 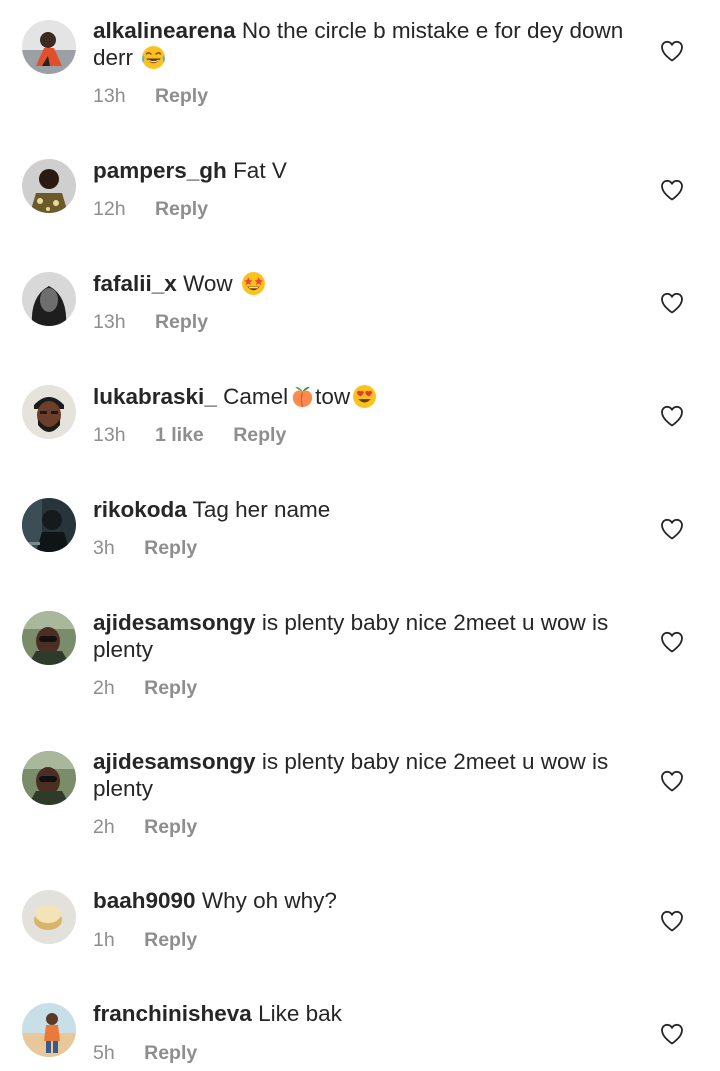 What do you see at coordinates (364, 396) in the screenshot?
I see `heart-eyes-icon` at bounding box center [364, 396].